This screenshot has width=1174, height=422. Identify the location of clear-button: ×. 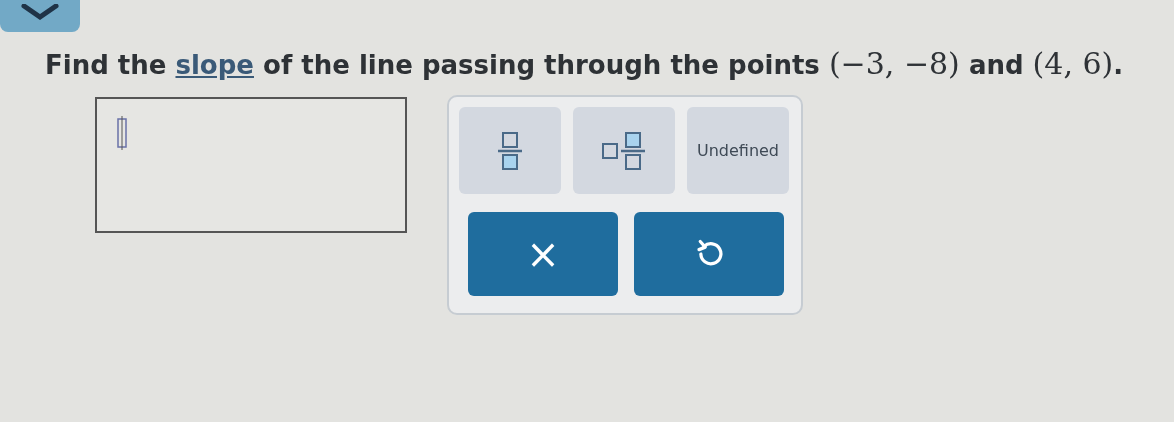
(543, 254).